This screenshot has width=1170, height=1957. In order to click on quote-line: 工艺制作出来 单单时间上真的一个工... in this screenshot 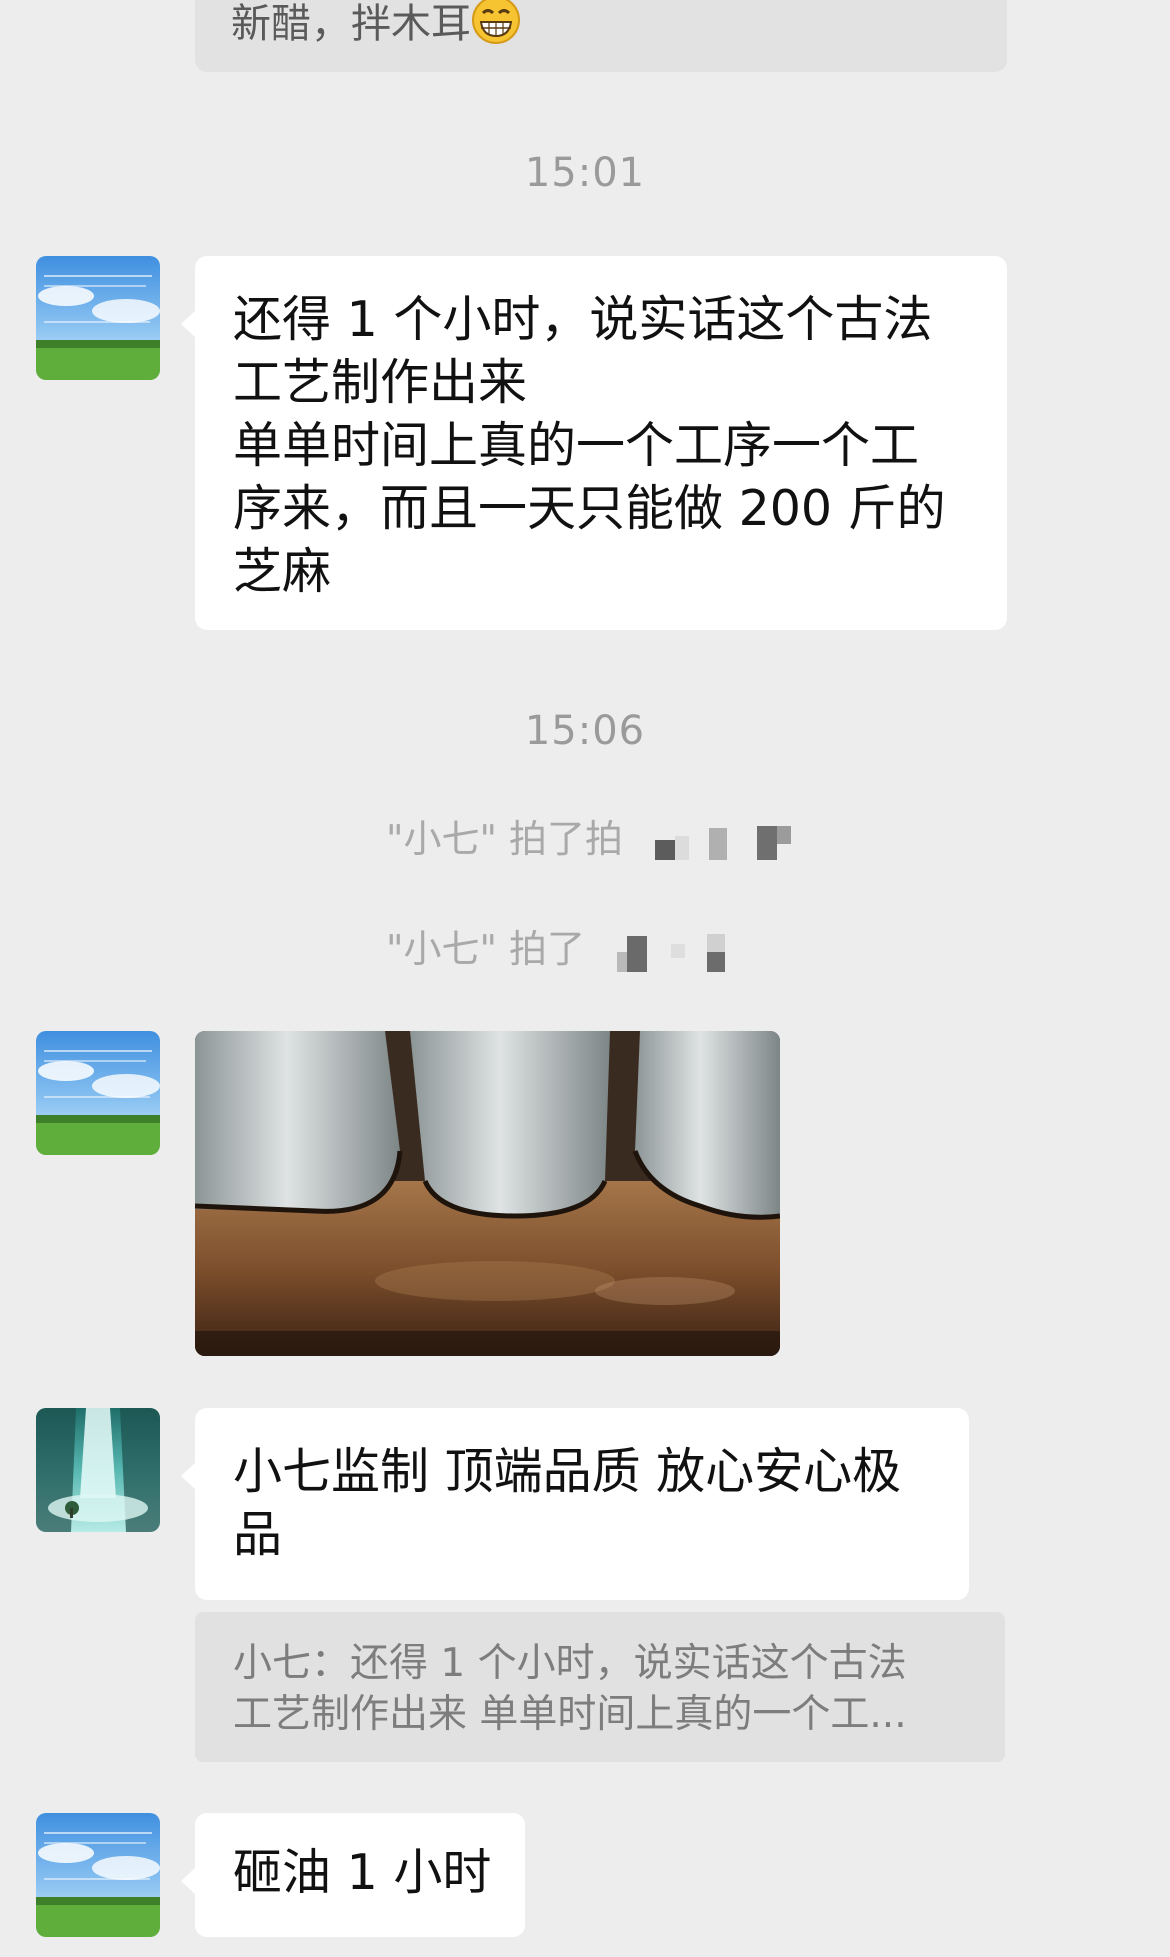, I will do `click(570, 1714)`.